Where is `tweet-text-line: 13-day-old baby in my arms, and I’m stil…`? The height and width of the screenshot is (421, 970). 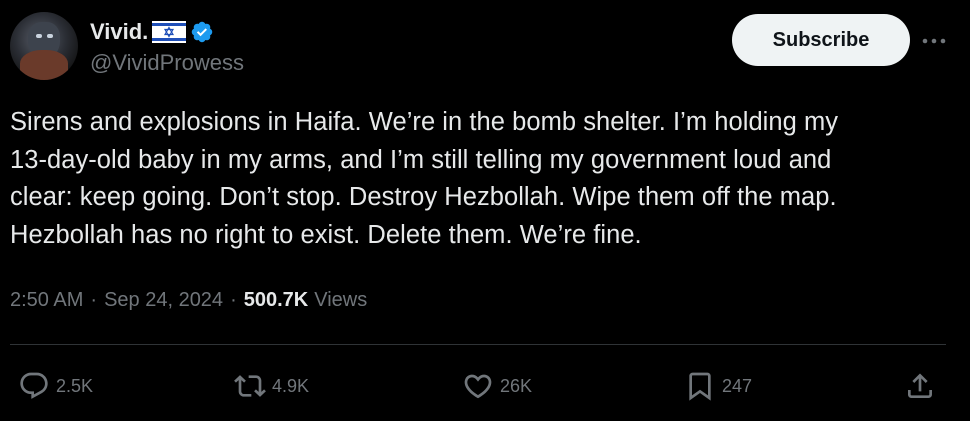
tweet-text-line: 13-day-old baby in my arms, and I’m stil… is located at coordinates (421, 159).